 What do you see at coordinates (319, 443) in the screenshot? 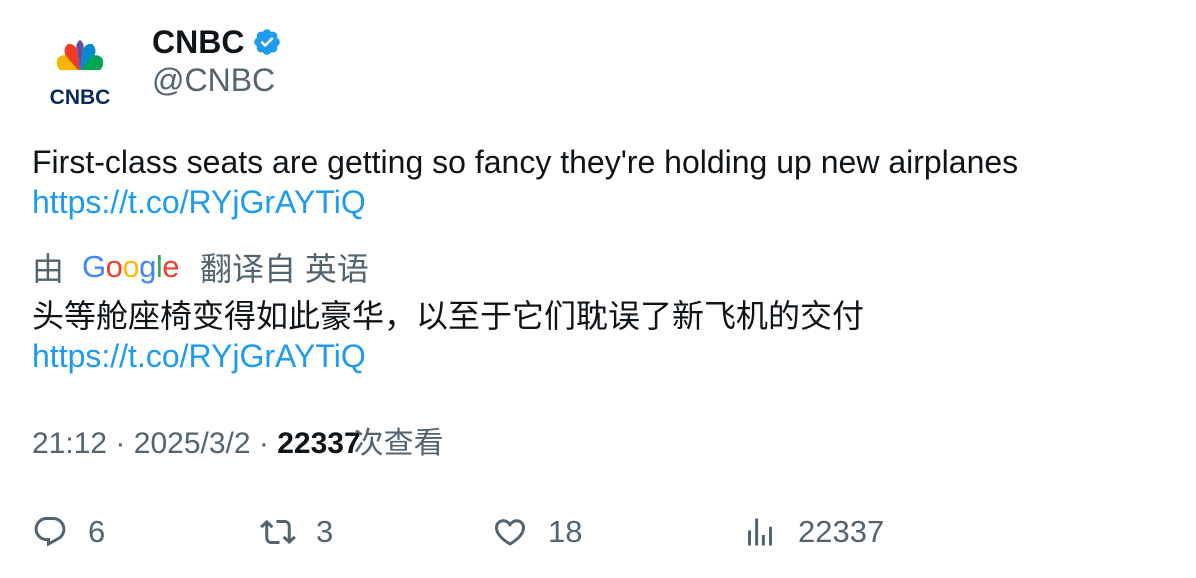
I see `view-count: 22337` at bounding box center [319, 443].